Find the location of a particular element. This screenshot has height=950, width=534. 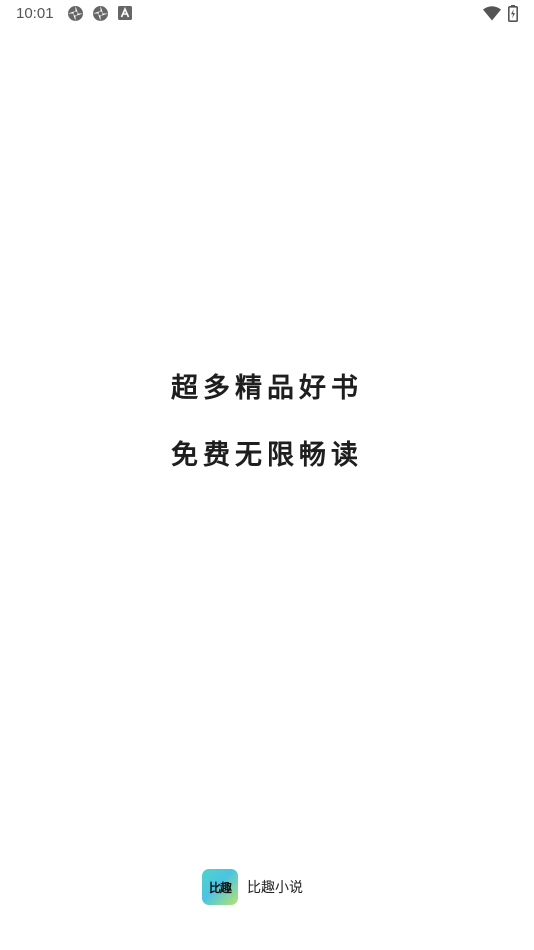

wifi-icon is located at coordinates (492, 13).